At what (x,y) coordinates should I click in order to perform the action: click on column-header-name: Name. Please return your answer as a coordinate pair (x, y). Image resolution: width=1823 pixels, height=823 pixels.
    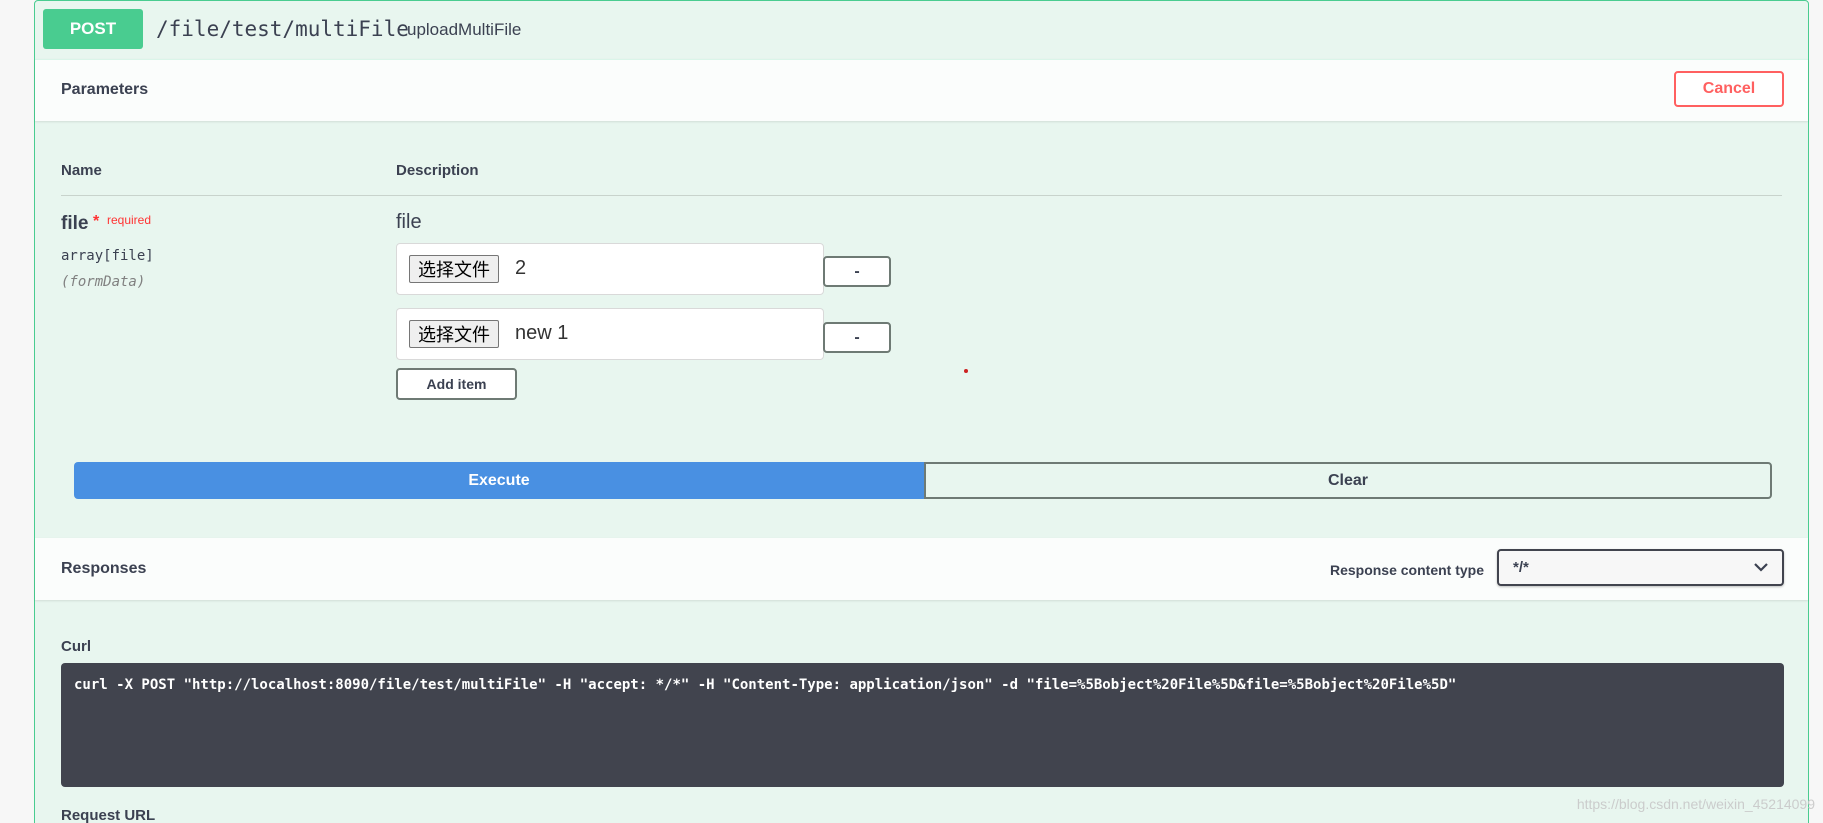
    Looking at the image, I should click on (81, 170).